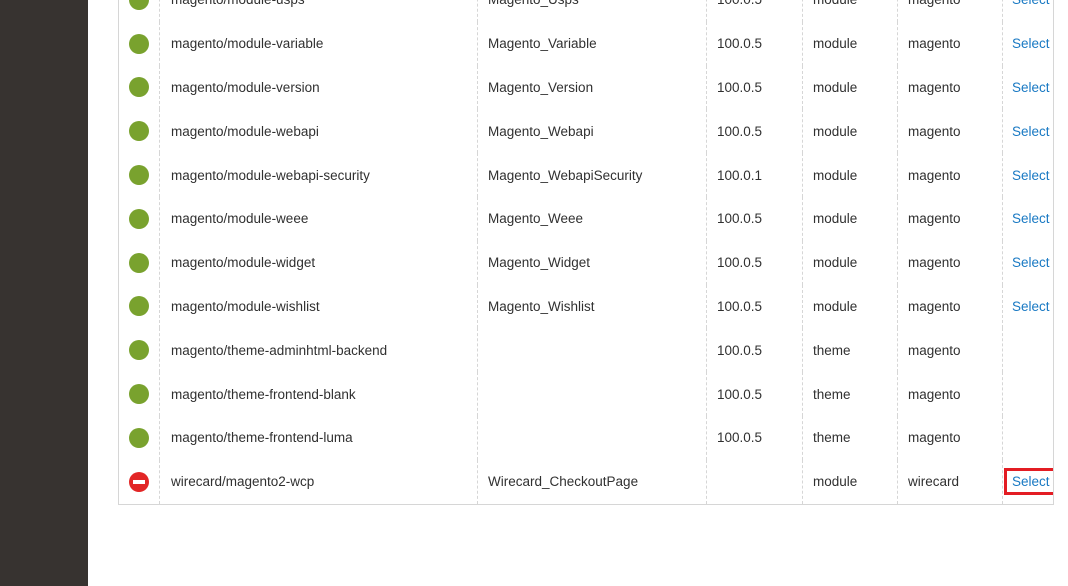 Image resolution: width=1068 pixels, height=586 pixels. I want to click on module-name: Magento_Version, so click(592, 87).